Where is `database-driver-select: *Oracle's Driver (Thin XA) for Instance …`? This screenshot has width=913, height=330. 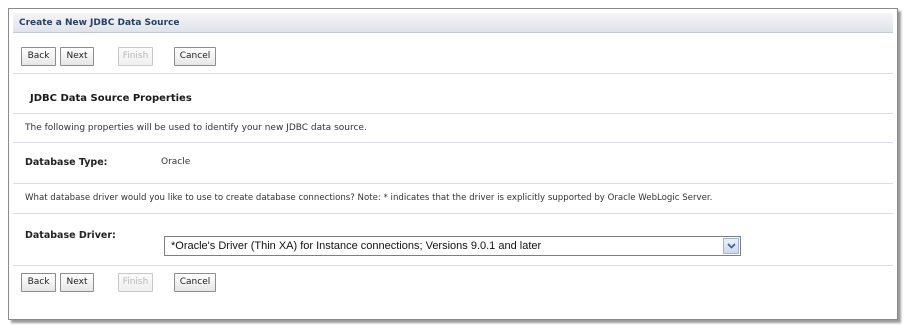
database-driver-select: *Oracle's Driver (Thin XA) for Instance … is located at coordinates (452, 246).